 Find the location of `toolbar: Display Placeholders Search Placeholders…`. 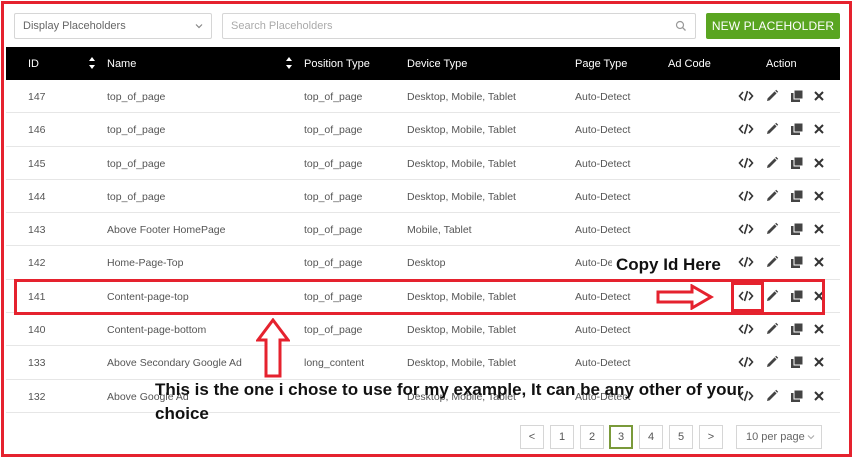

toolbar: Display Placeholders Search Placeholders… is located at coordinates (427, 26).